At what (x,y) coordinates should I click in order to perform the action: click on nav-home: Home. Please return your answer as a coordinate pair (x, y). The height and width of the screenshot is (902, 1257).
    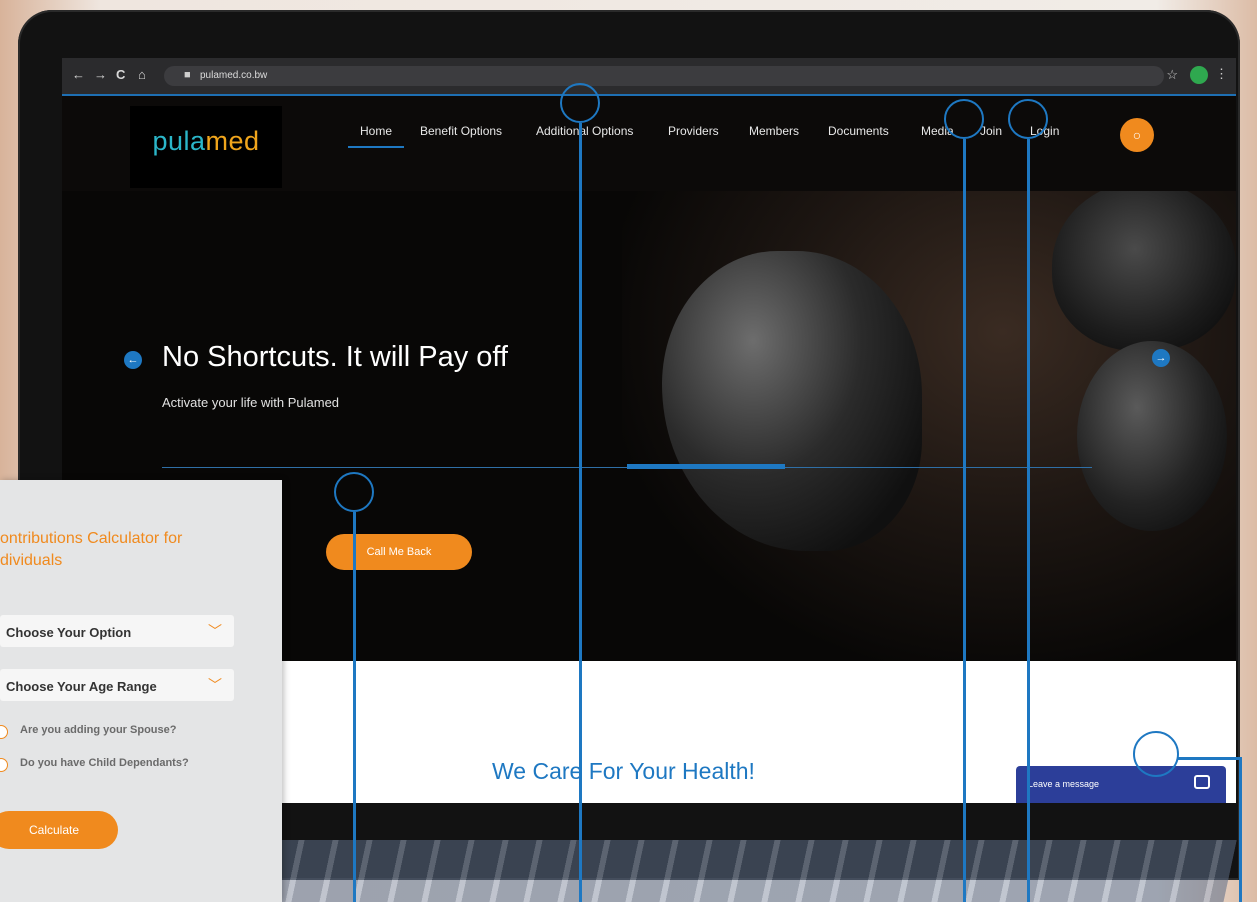
    Looking at the image, I should click on (376, 136).